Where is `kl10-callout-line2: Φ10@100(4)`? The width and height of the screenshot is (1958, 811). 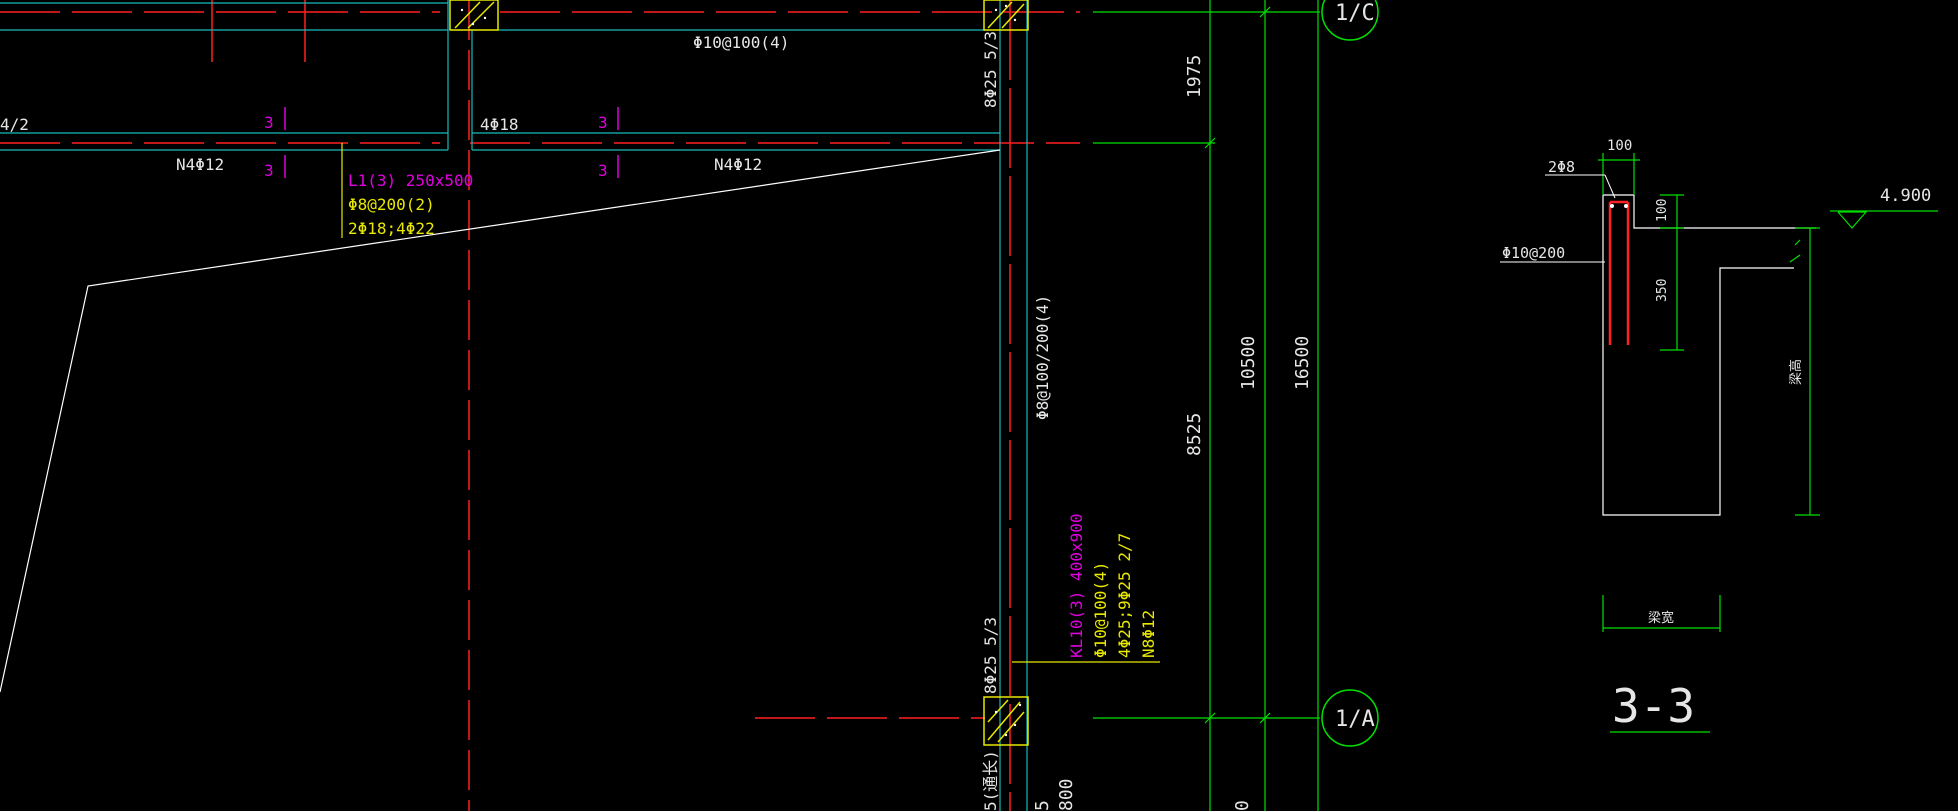
kl10-callout-line2: Φ10@100(4) is located at coordinates (1100, 610).